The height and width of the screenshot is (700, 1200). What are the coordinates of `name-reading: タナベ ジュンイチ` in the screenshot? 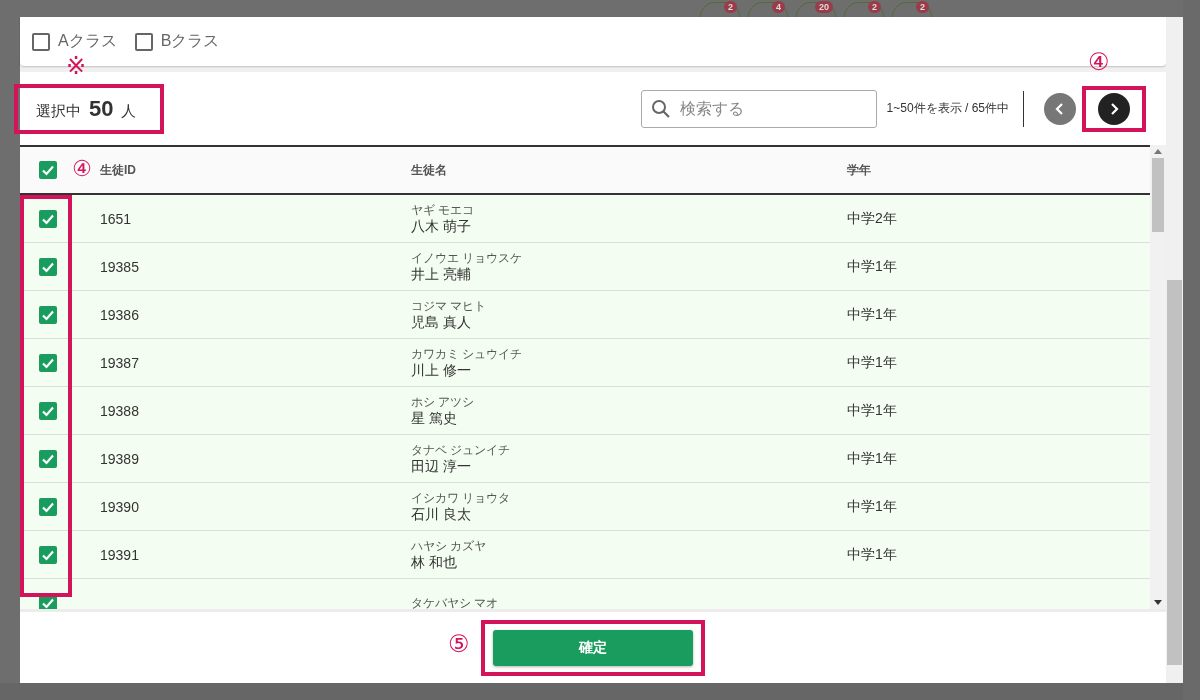 It's located at (461, 450).